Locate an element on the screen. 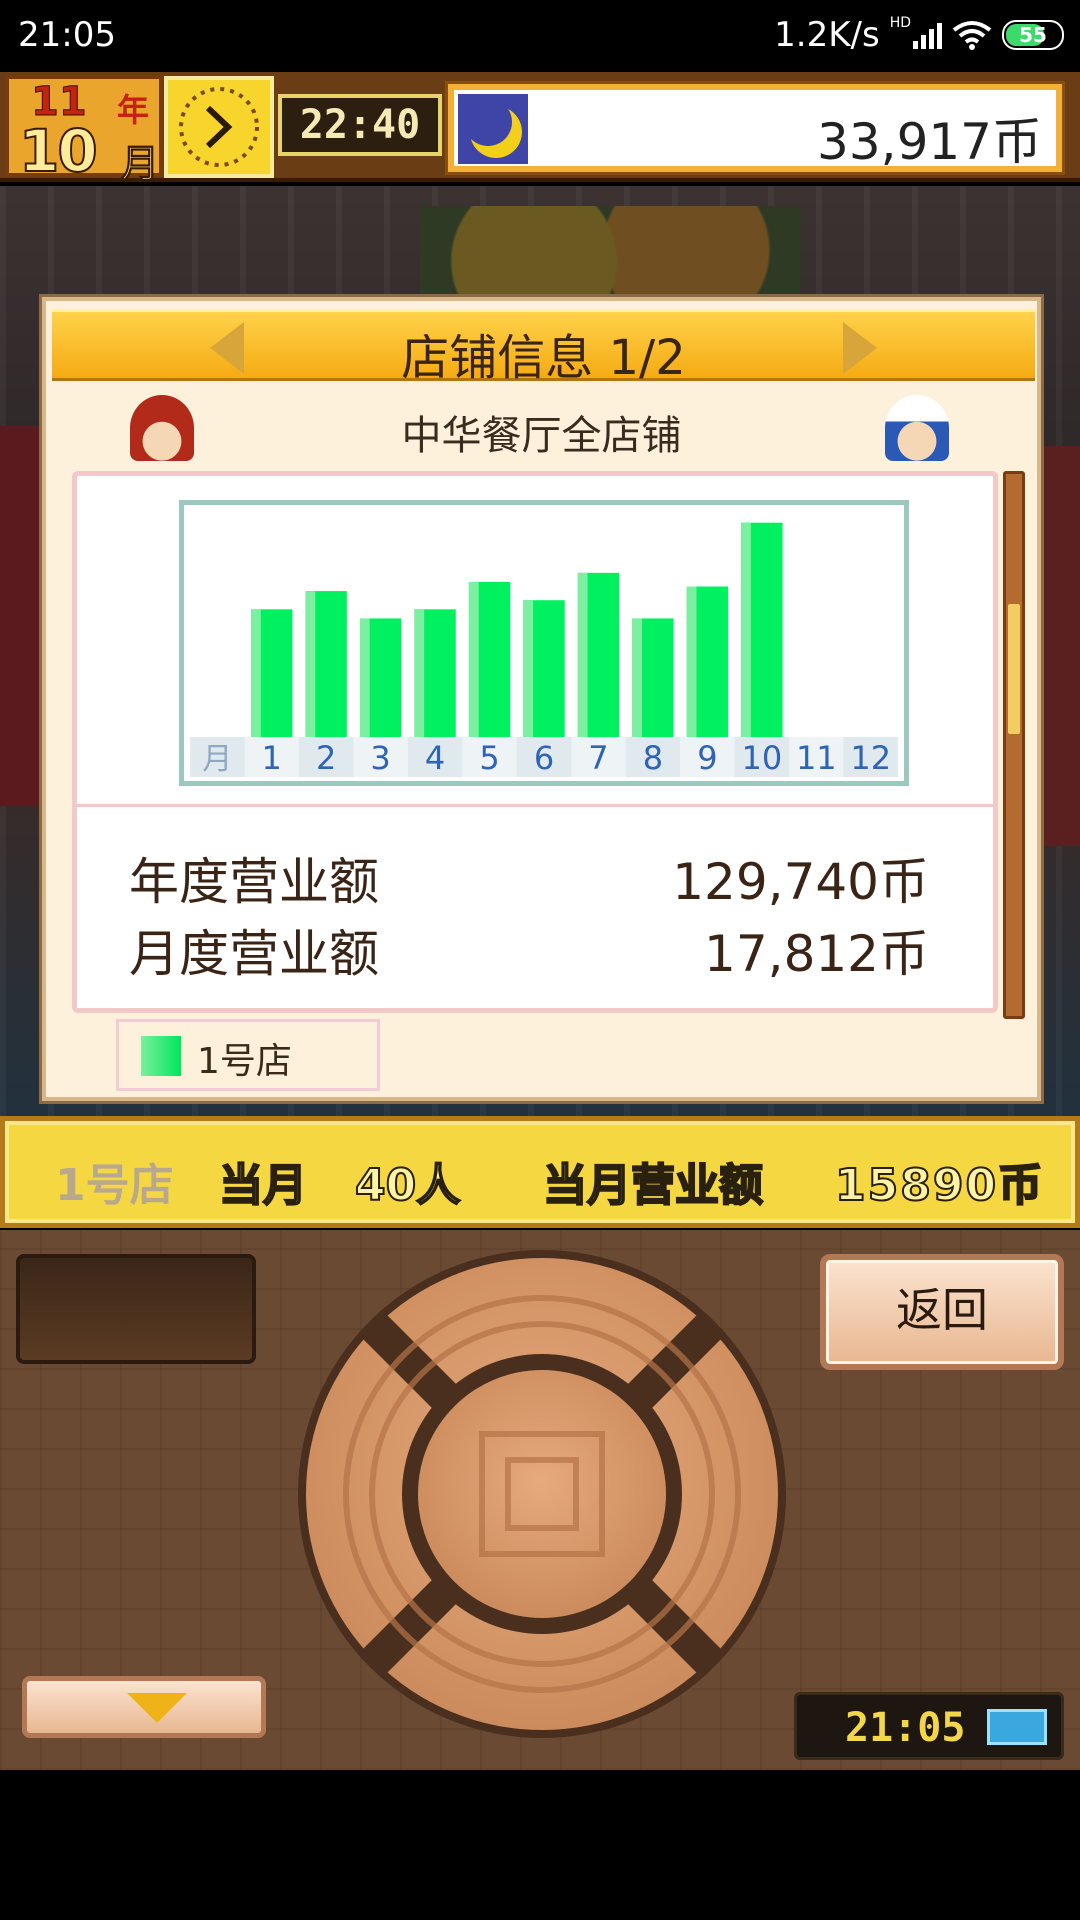  customer-count: 40人 is located at coordinates (407, 1185).